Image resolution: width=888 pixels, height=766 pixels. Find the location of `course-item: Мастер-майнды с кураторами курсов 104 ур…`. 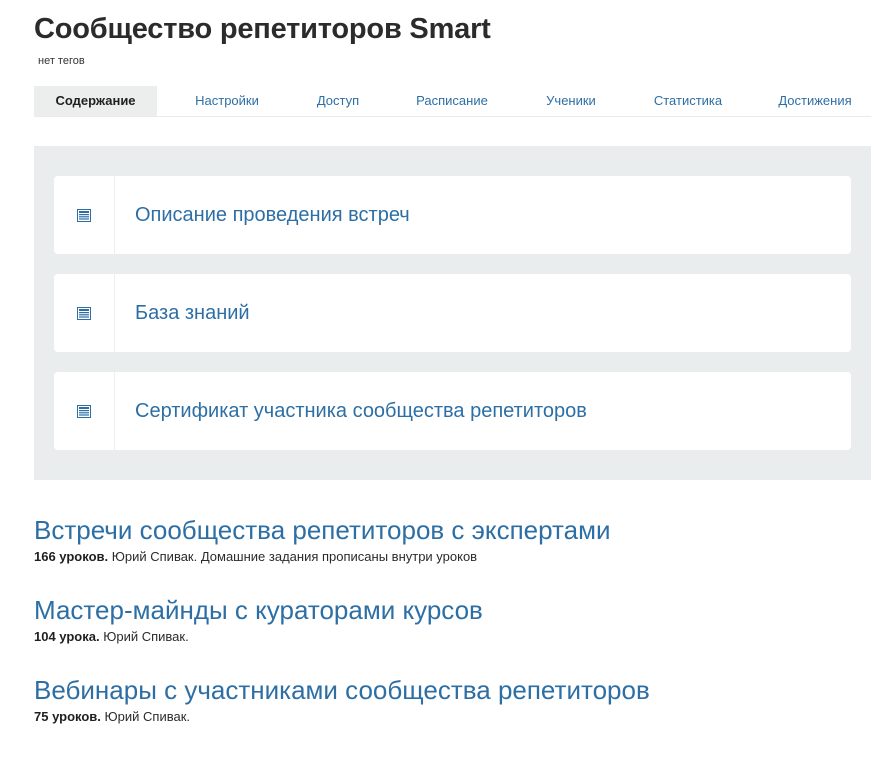

course-item: Мастер-майнды с кураторами курсов 104 ур… is located at coordinates (258, 619).